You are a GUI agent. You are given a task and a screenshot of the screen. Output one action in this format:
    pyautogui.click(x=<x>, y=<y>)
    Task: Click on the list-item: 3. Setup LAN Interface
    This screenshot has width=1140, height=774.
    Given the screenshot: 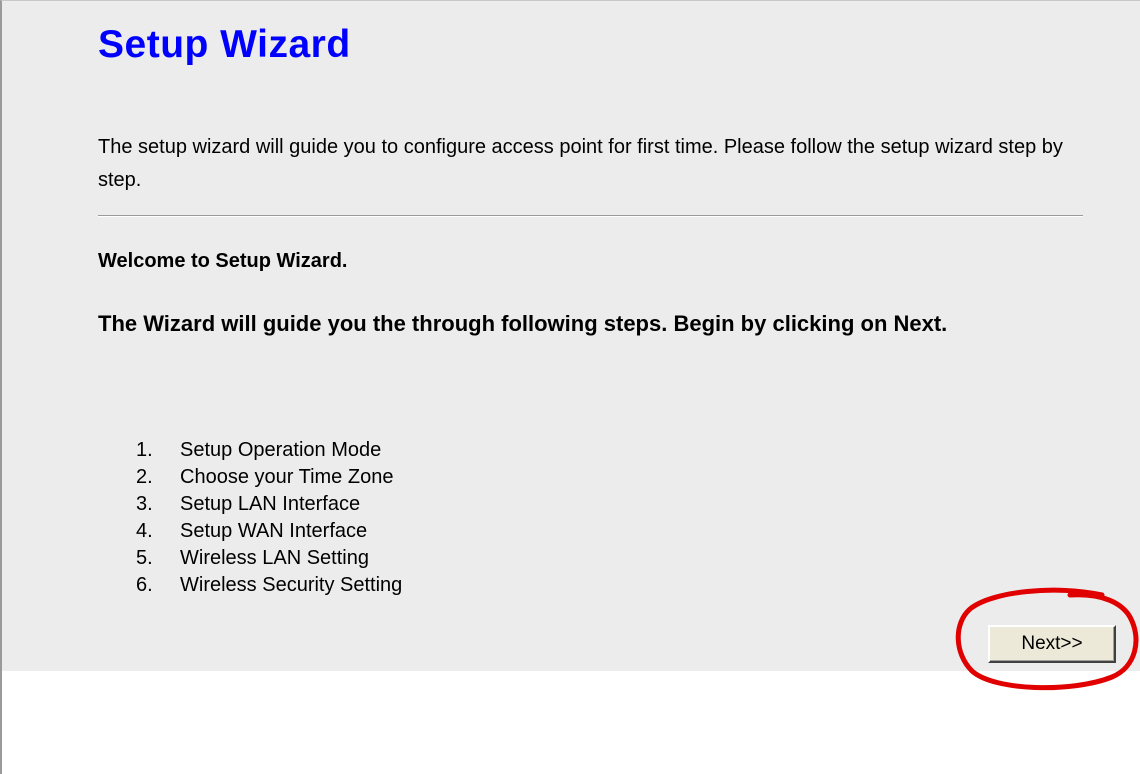 What is the action you would take?
    pyautogui.click(x=269, y=504)
    